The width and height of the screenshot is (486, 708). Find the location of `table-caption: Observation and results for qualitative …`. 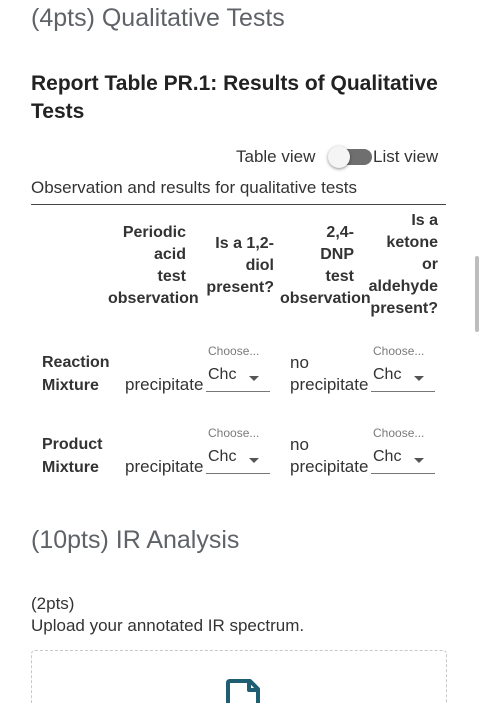

table-caption: Observation and results for qualitative … is located at coordinates (194, 187).